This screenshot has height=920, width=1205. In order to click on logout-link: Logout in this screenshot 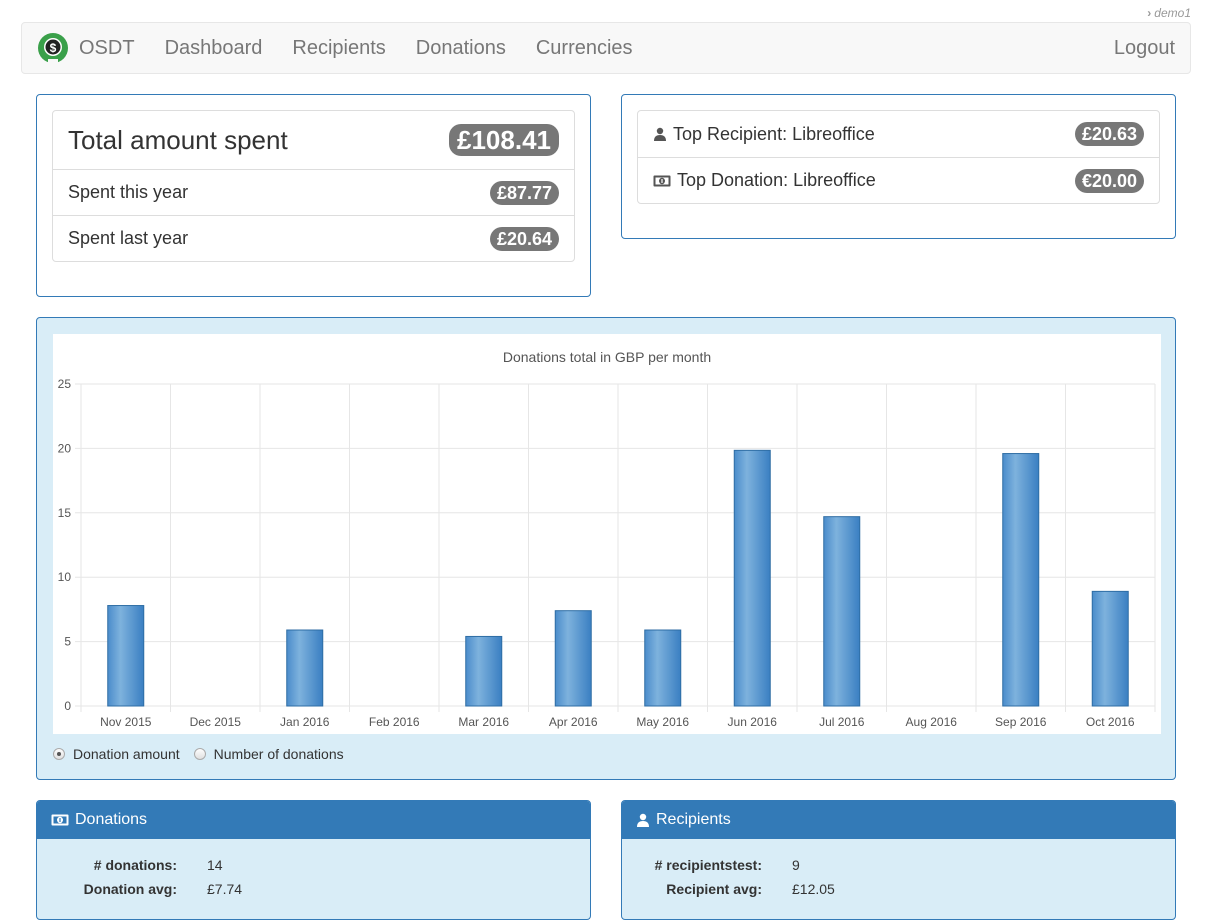, I will do `click(1144, 48)`.